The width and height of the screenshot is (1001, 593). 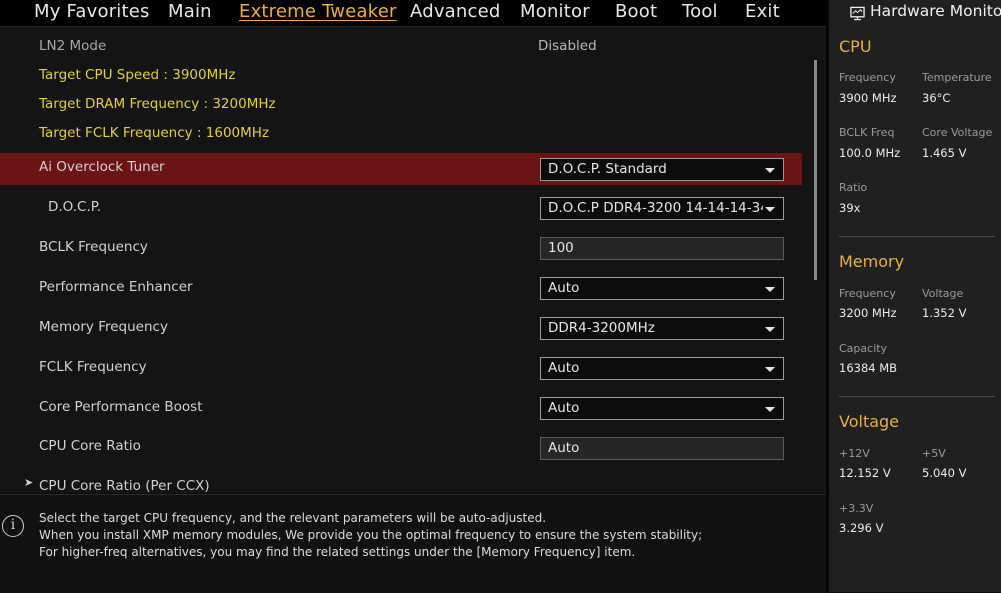 What do you see at coordinates (868, 368) in the screenshot?
I see `hw-capacity-value: 16384 MB` at bounding box center [868, 368].